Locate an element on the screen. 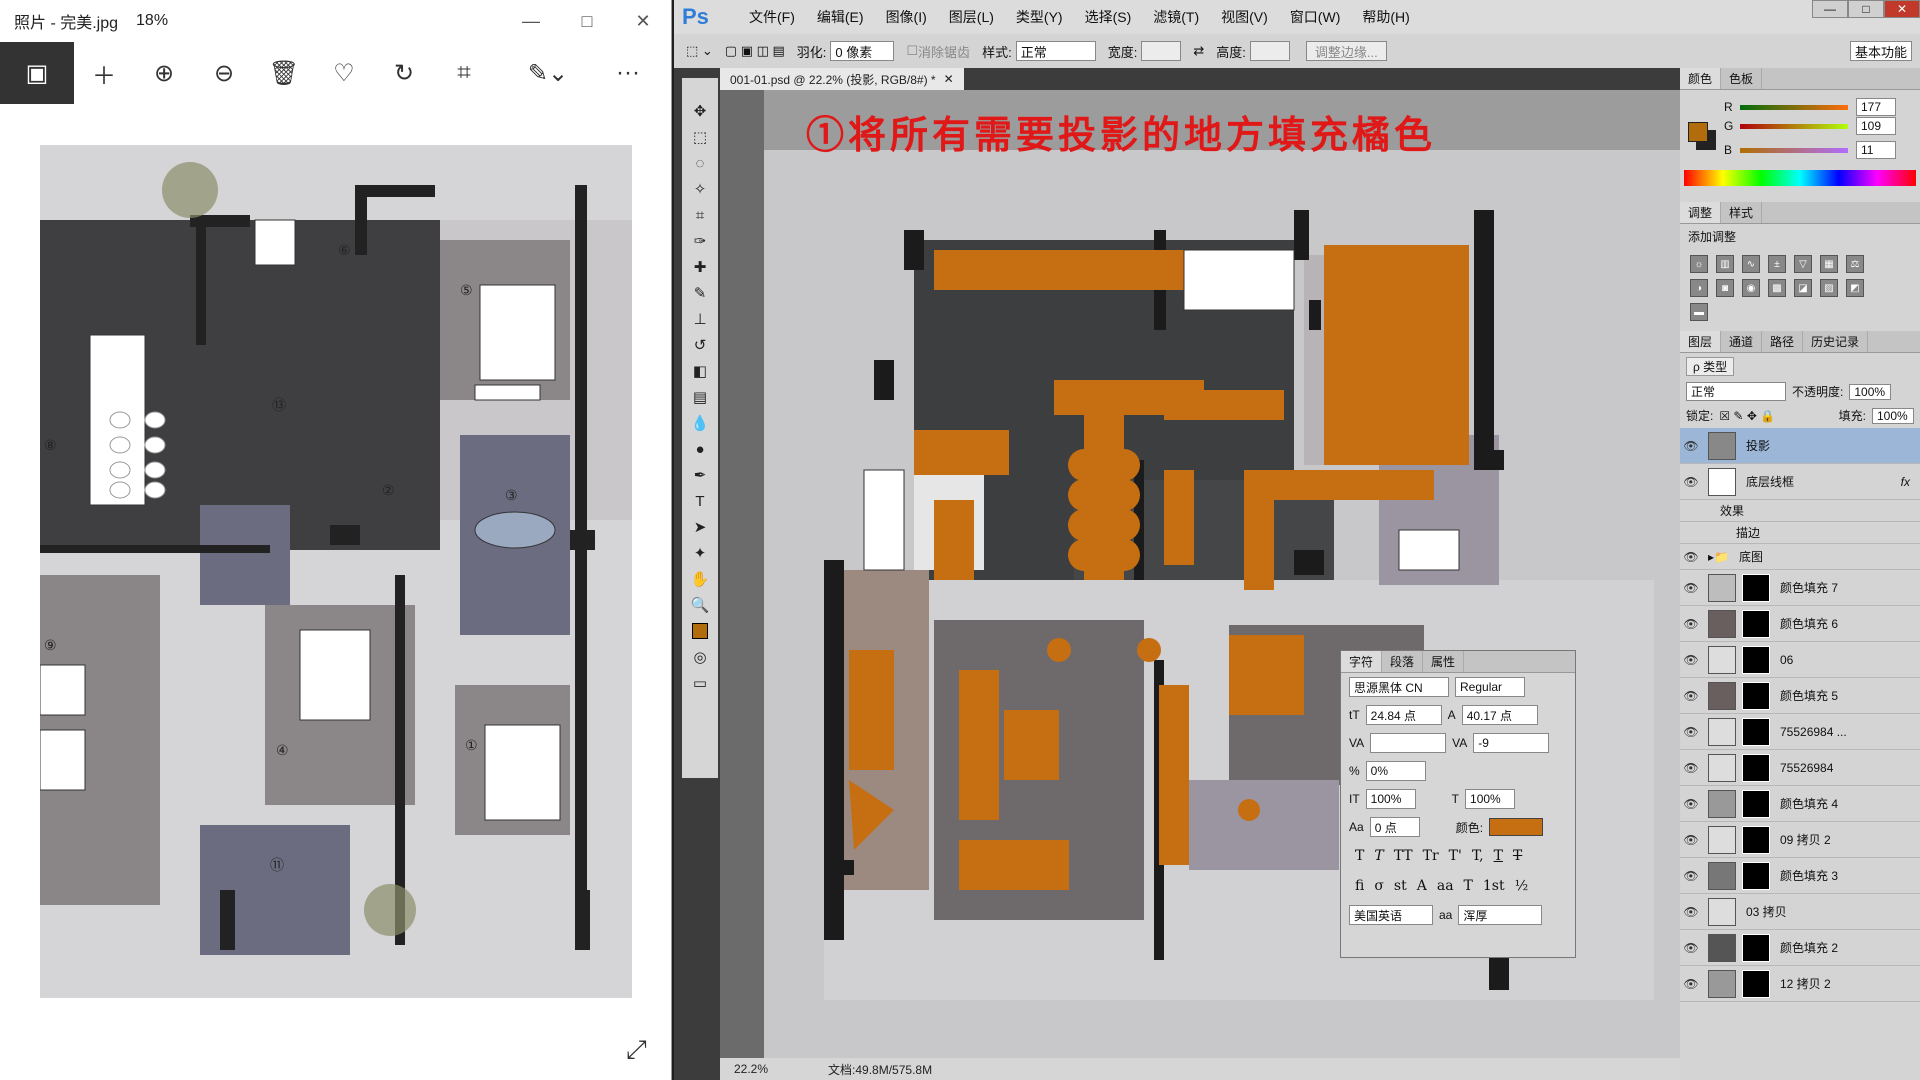 This screenshot has height=1080, width=1920. font-size-input: 24.84 点 is located at coordinates (1403, 715).